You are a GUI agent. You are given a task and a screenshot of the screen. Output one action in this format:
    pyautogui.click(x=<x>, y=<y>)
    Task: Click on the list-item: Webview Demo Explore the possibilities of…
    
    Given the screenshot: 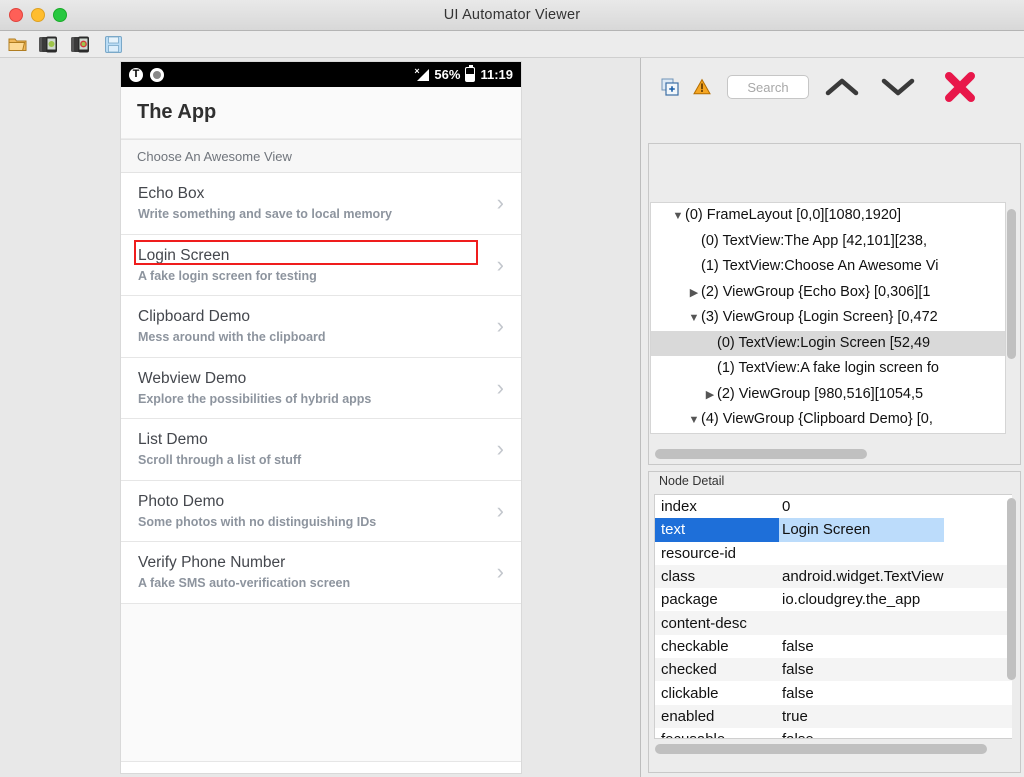 What is the action you would take?
    pyautogui.click(x=321, y=388)
    